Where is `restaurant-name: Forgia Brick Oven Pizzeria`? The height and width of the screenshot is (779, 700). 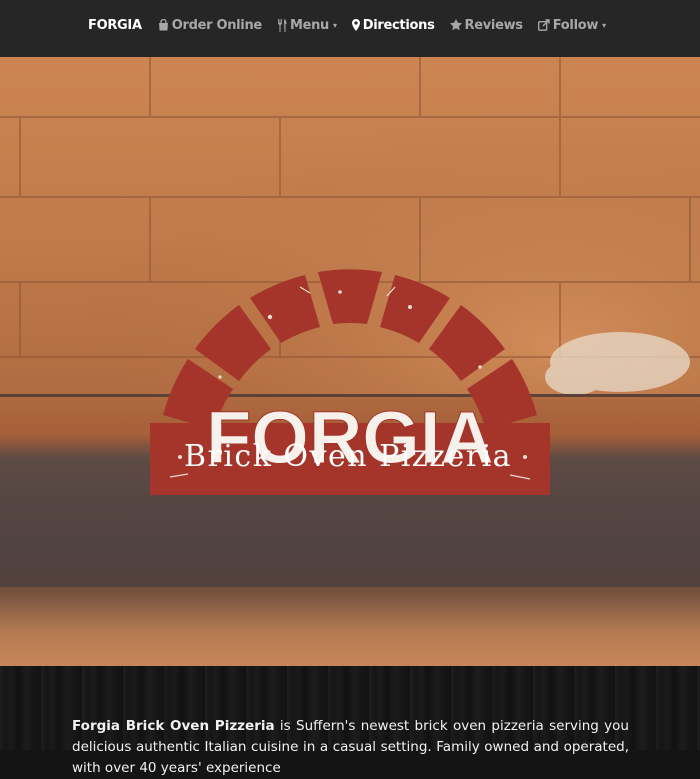 restaurant-name: Forgia Brick Oven Pizzeria is located at coordinates (173, 725).